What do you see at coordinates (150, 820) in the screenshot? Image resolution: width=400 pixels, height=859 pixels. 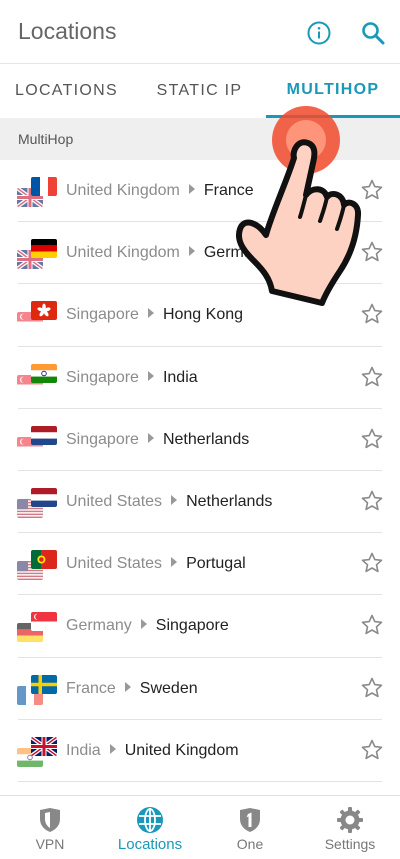 I see `globe-icon` at bounding box center [150, 820].